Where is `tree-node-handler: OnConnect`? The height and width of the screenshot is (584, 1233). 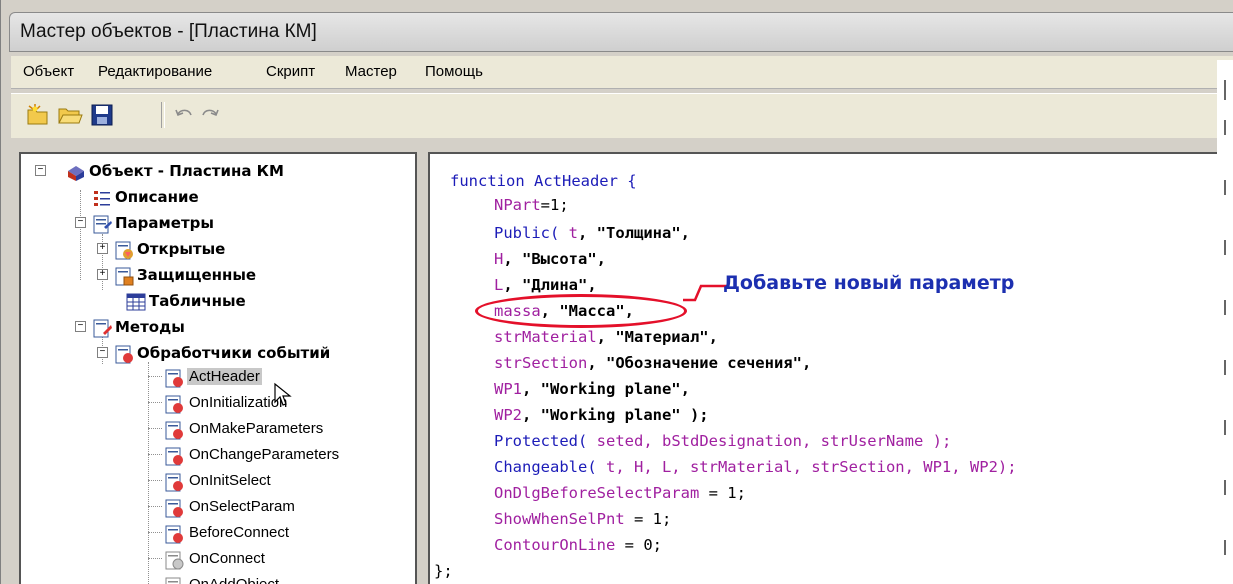
tree-node-handler: OnConnect is located at coordinates (218, 560).